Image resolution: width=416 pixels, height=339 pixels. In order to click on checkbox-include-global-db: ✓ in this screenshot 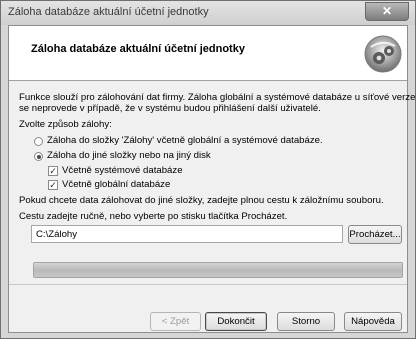, I will do `click(53, 185)`.